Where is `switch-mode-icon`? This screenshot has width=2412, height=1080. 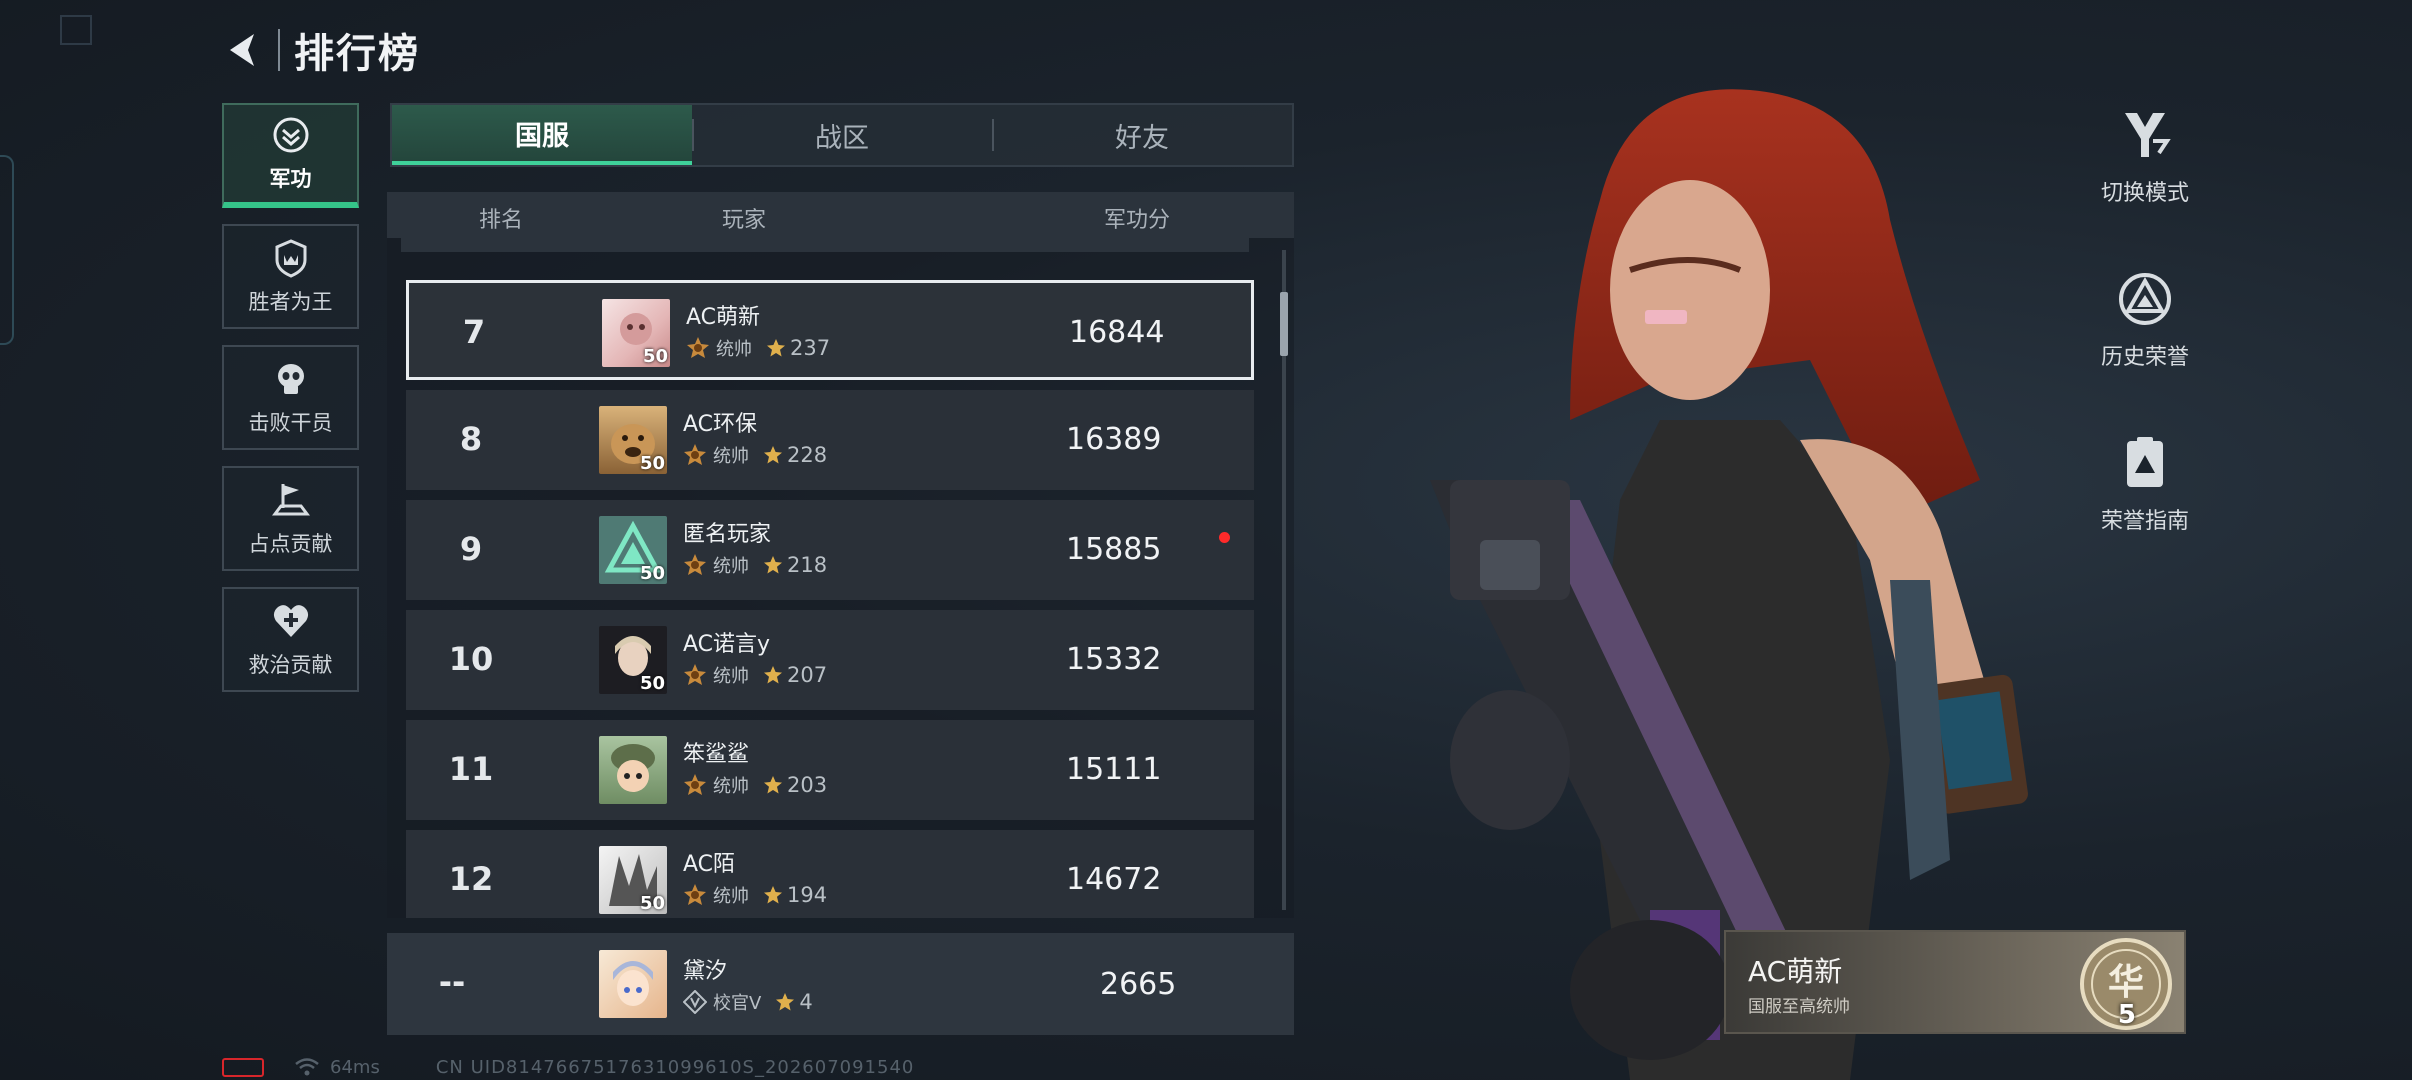 switch-mode-icon is located at coordinates (2148, 135).